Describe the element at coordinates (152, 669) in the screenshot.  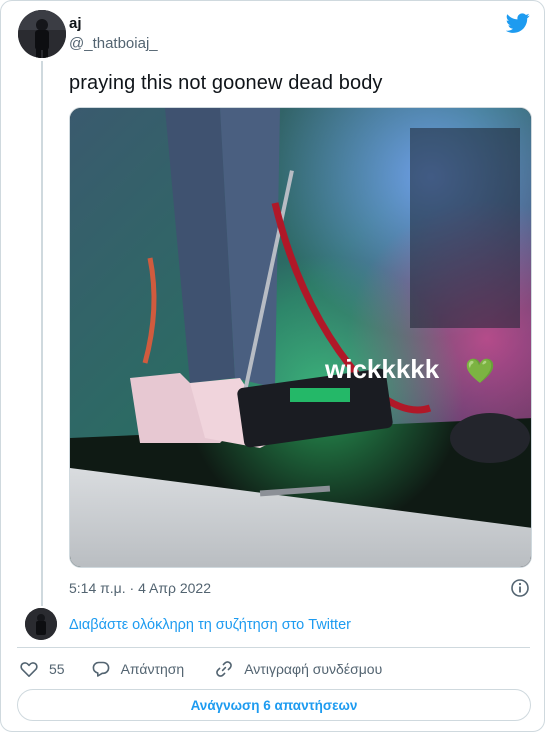
I see `reply-label: Απάντηση` at that location.